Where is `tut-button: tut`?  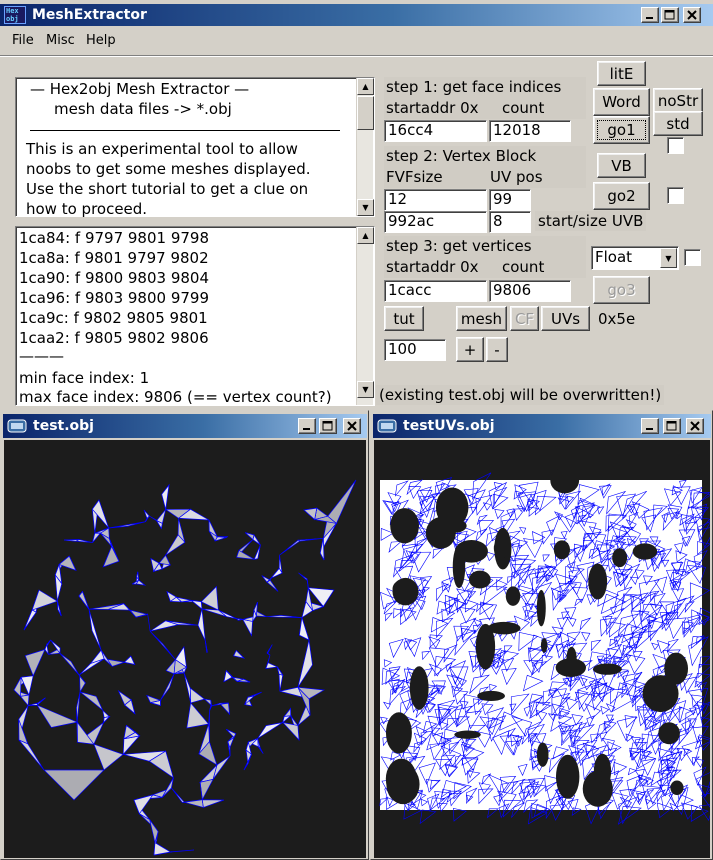 tut-button: tut is located at coordinates (404, 318).